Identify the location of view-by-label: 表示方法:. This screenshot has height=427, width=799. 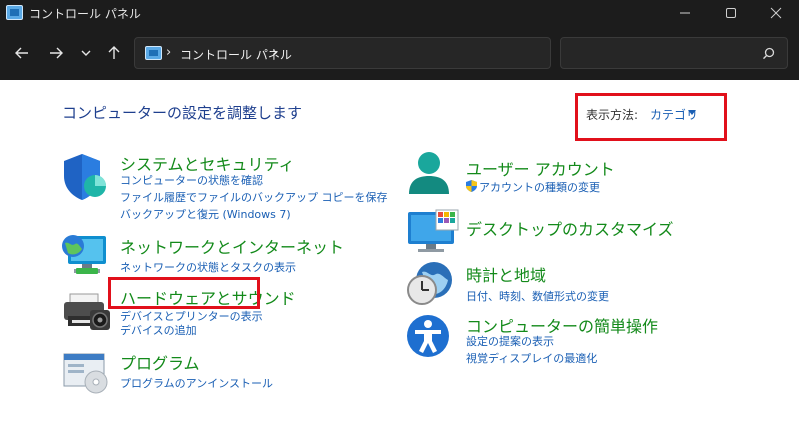
(612, 115).